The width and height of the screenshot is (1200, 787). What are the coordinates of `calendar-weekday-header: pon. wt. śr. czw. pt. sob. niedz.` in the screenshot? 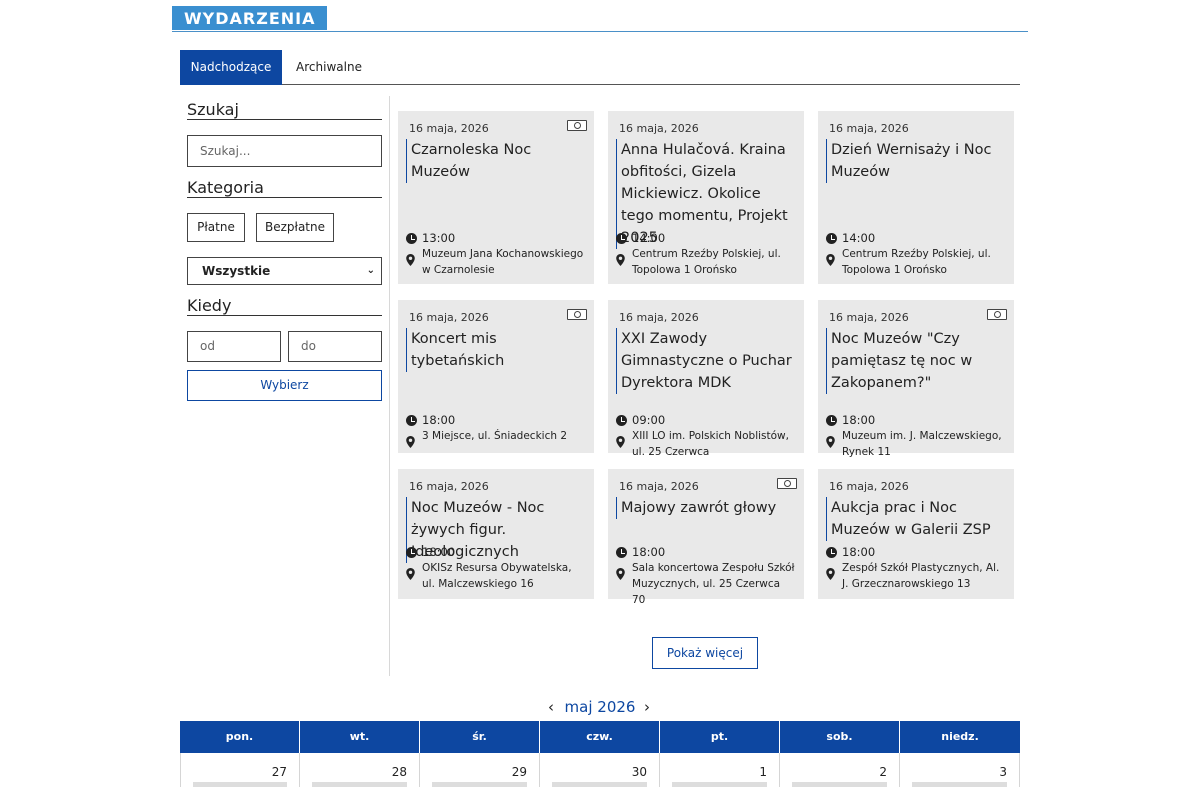 It's located at (600, 737).